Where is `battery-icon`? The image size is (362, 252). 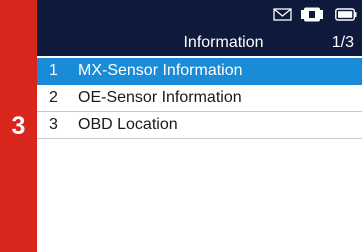
battery-icon is located at coordinates (346, 14).